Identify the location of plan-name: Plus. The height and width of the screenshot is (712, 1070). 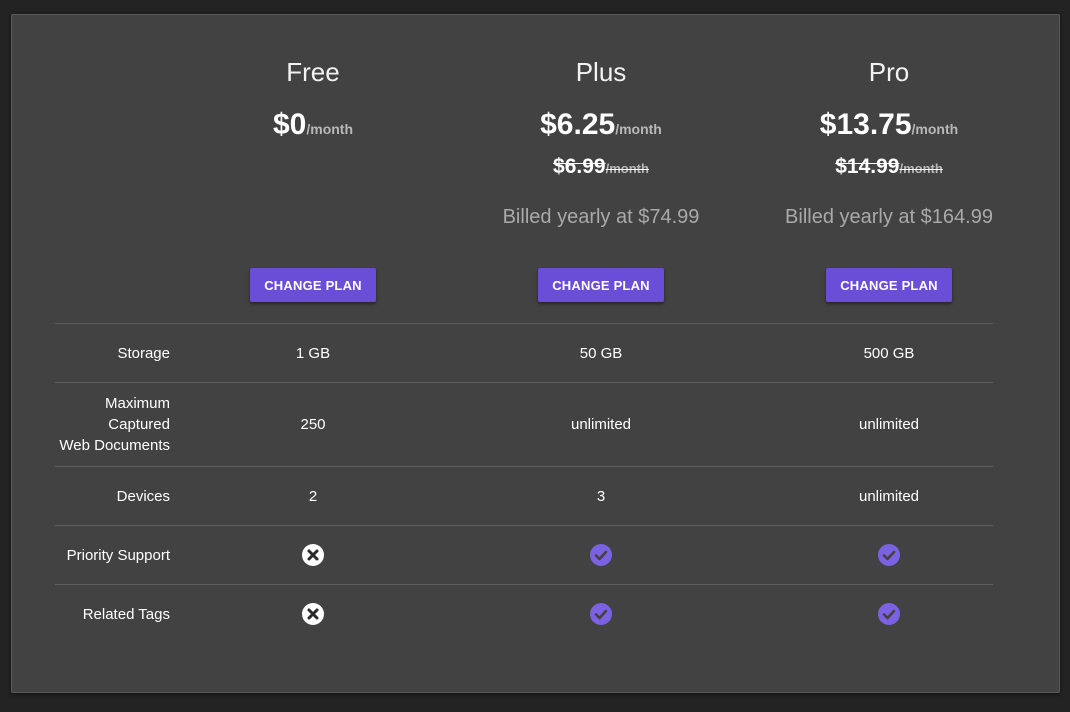
(601, 72).